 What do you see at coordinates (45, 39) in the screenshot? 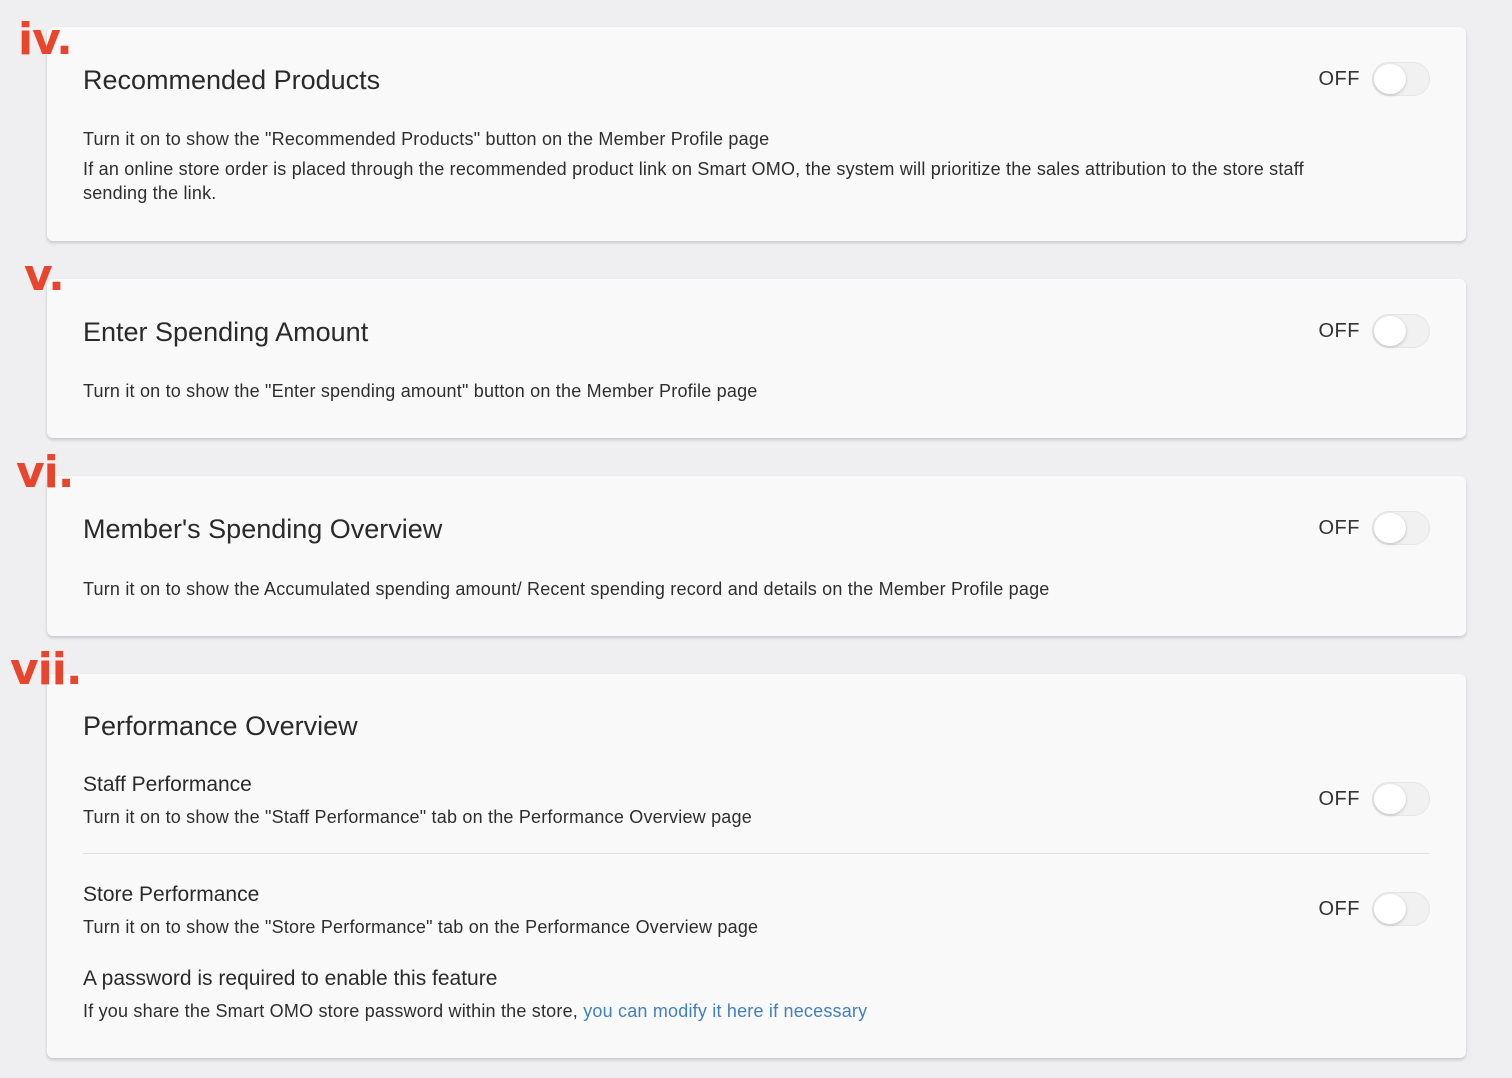
I see `marker-iv: iv.` at bounding box center [45, 39].